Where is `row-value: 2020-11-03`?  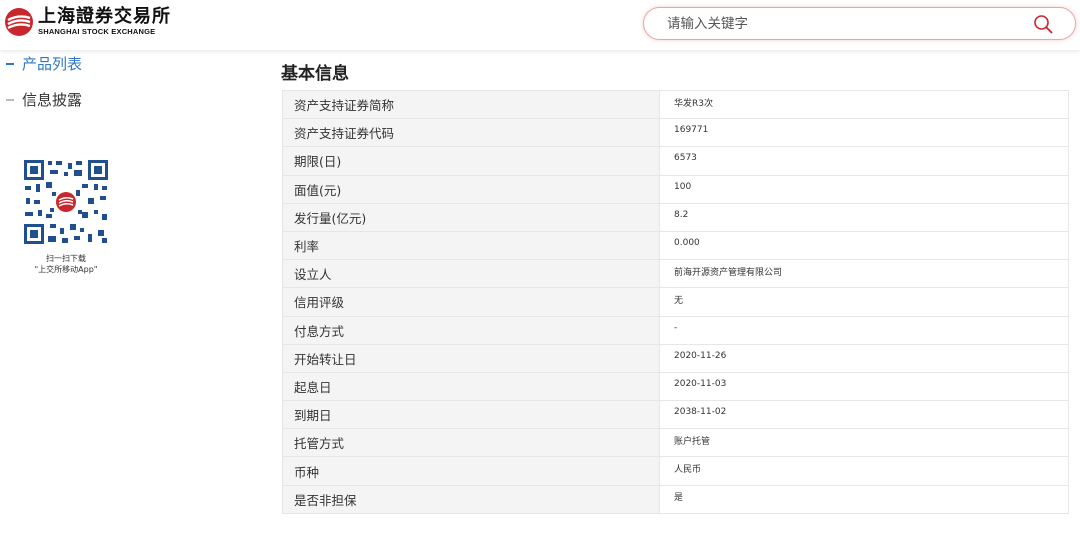
row-value: 2020-11-03 is located at coordinates (864, 386).